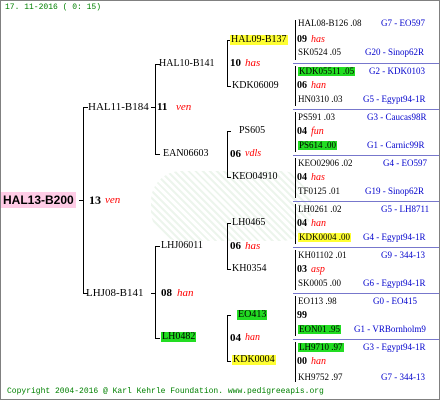 This screenshot has width=440, height=400. Describe the element at coordinates (259, 40) in the screenshot. I see `sss-name: HAL09-B137` at that location.